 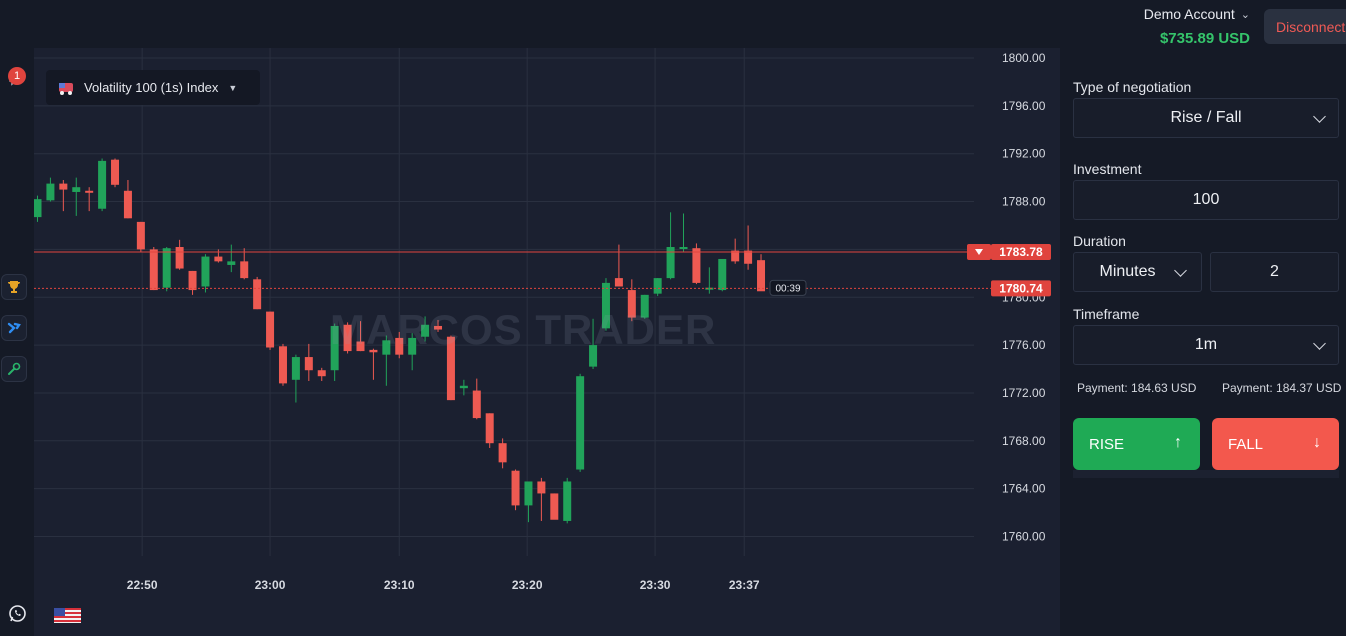 I want to click on caret-down-icon: ▼, so click(x=233, y=87).